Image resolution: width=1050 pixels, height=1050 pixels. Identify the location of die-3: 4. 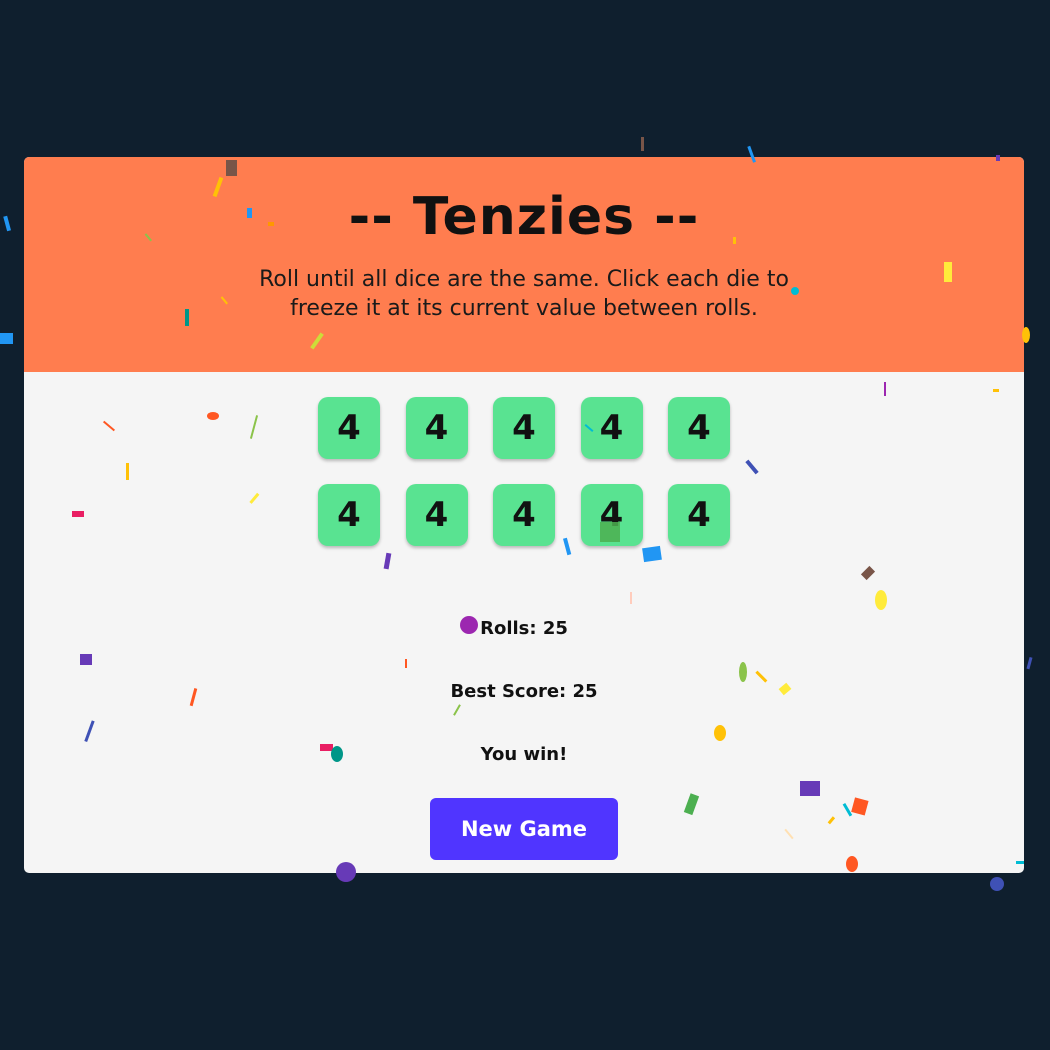
(524, 428).